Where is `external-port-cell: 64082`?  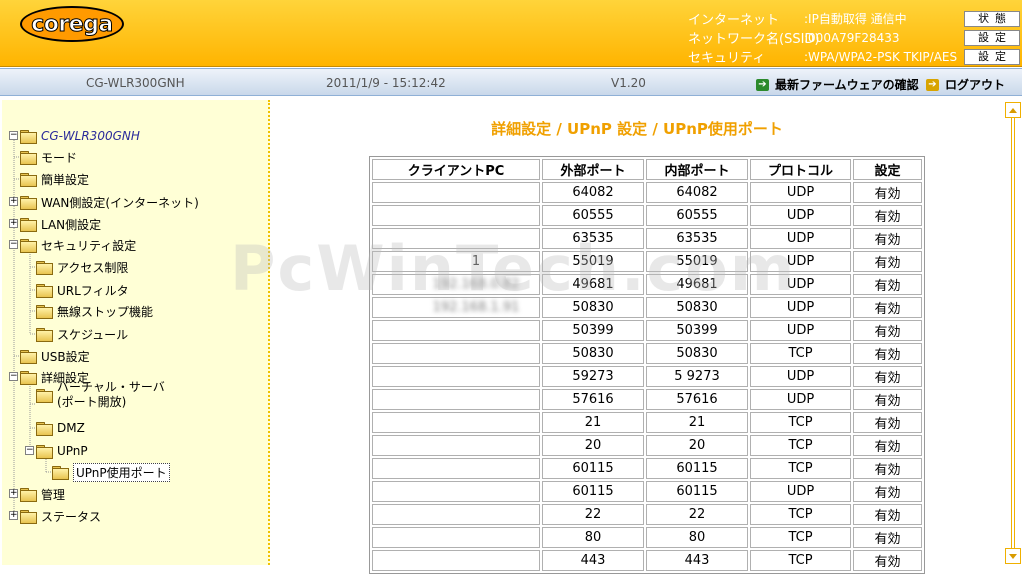 external-port-cell: 64082 is located at coordinates (593, 192).